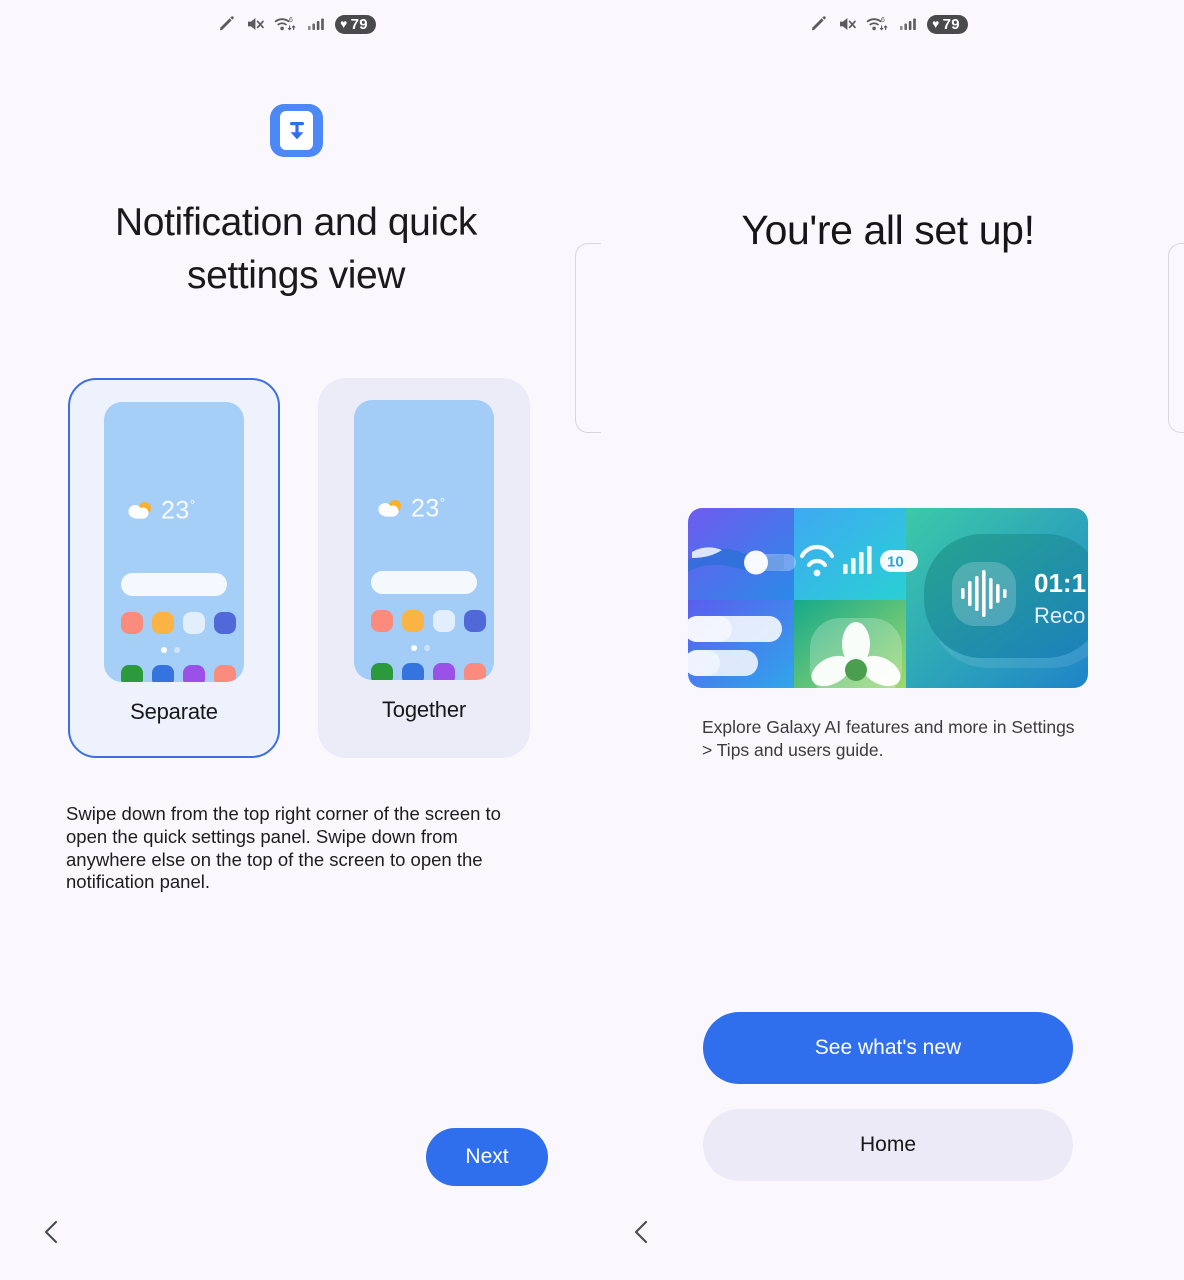 This screenshot has height=1280, width=1184. Describe the element at coordinates (174, 542) in the screenshot. I see `phone-preview-separate: 23°` at that location.